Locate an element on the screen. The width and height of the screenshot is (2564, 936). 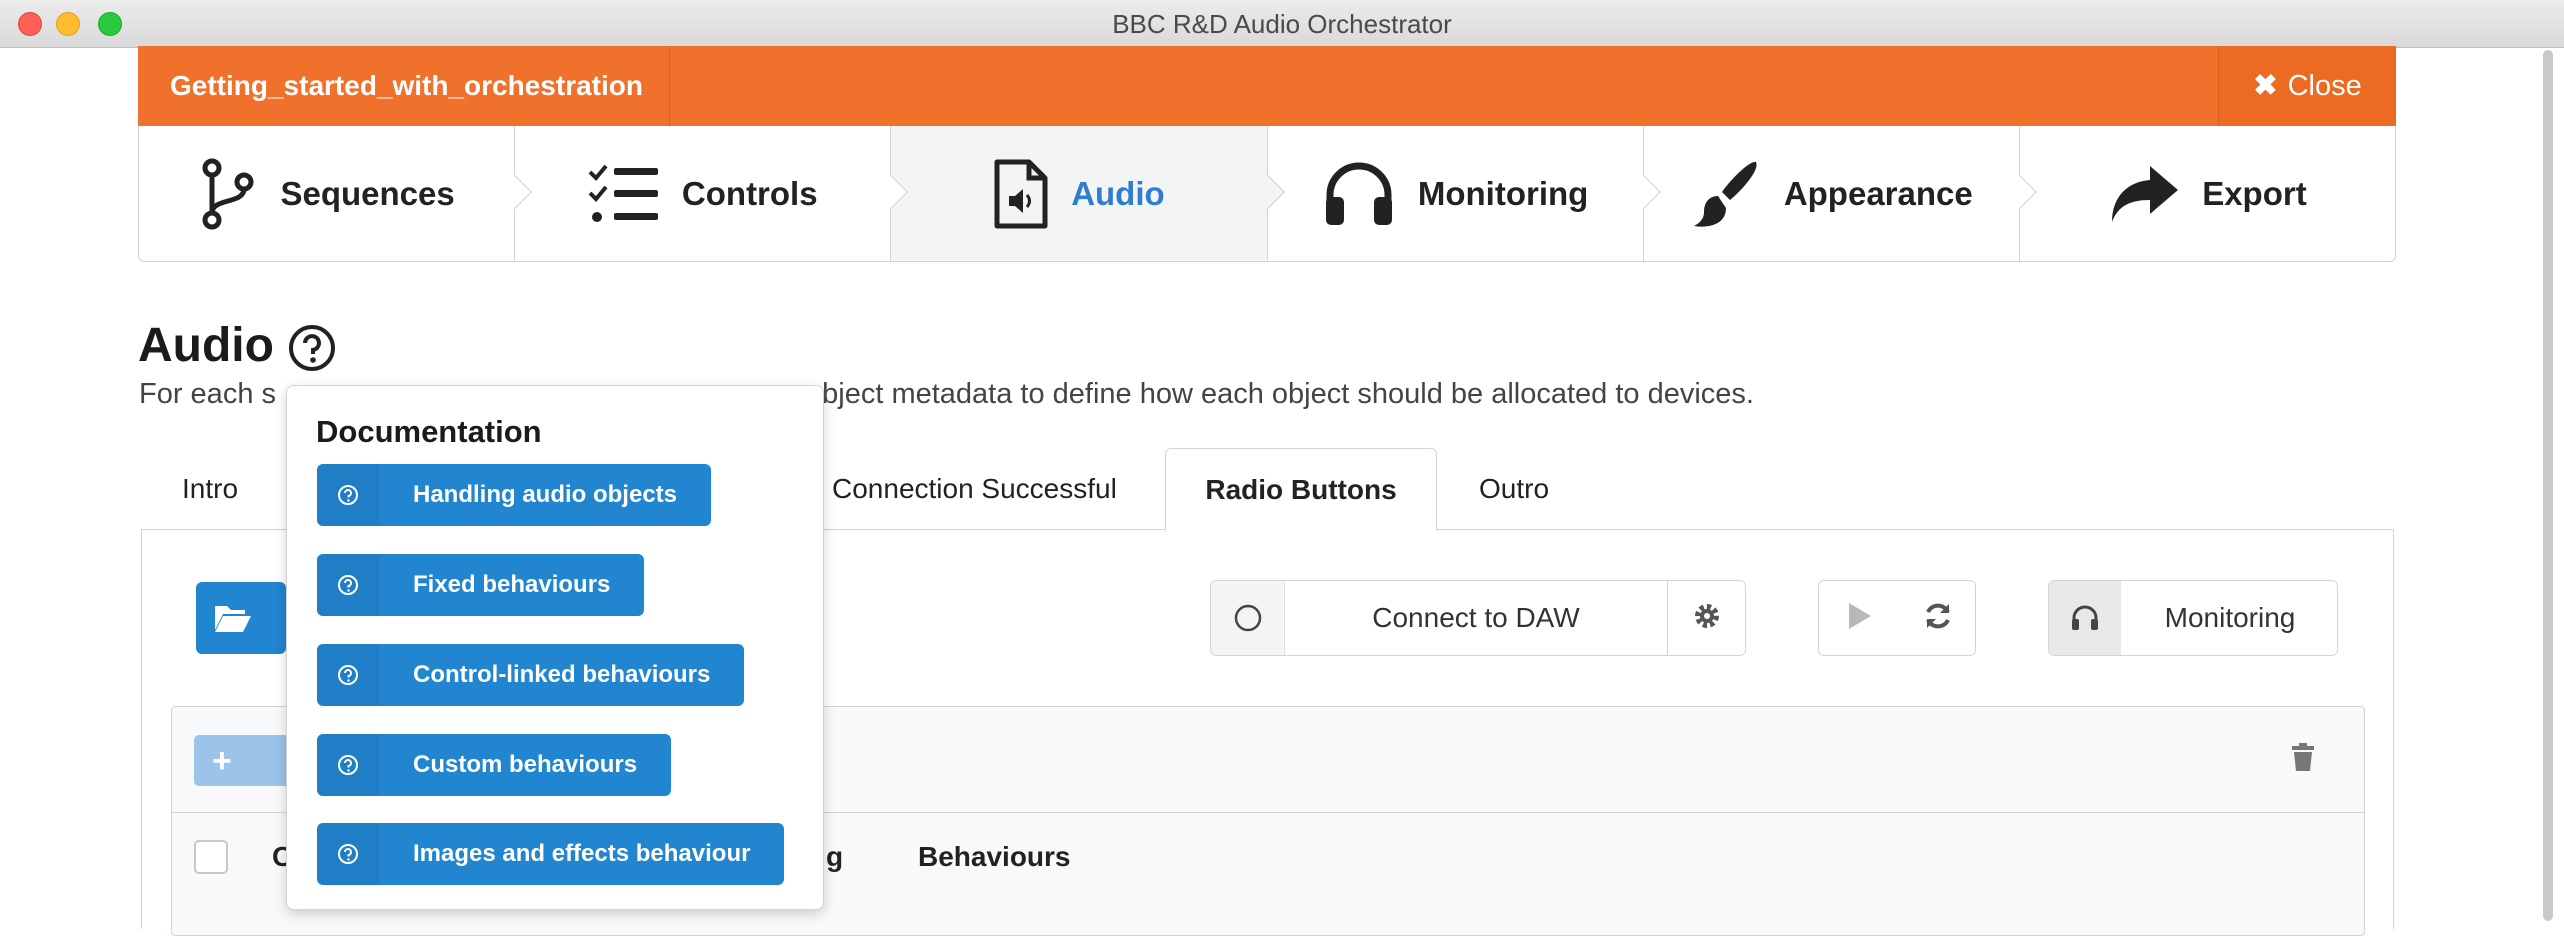
monitoring-button: Monitoring is located at coordinates (2230, 618).